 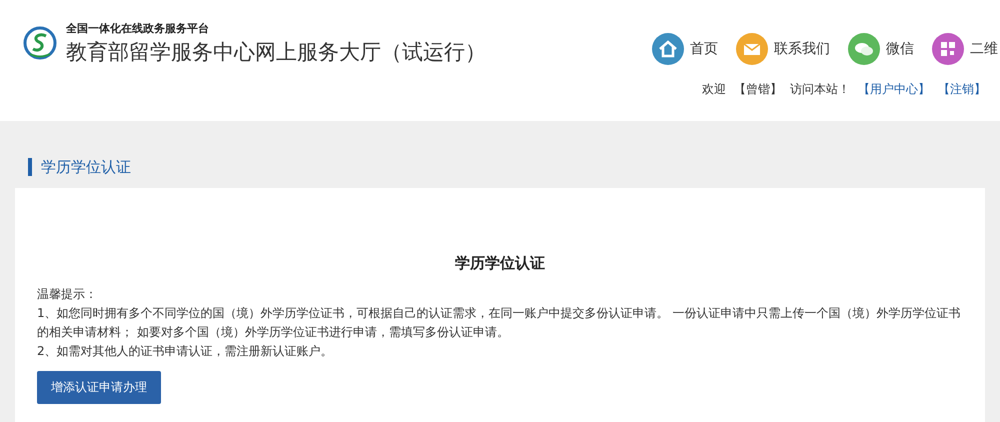 I want to click on logo-icon, so click(x=40, y=43).